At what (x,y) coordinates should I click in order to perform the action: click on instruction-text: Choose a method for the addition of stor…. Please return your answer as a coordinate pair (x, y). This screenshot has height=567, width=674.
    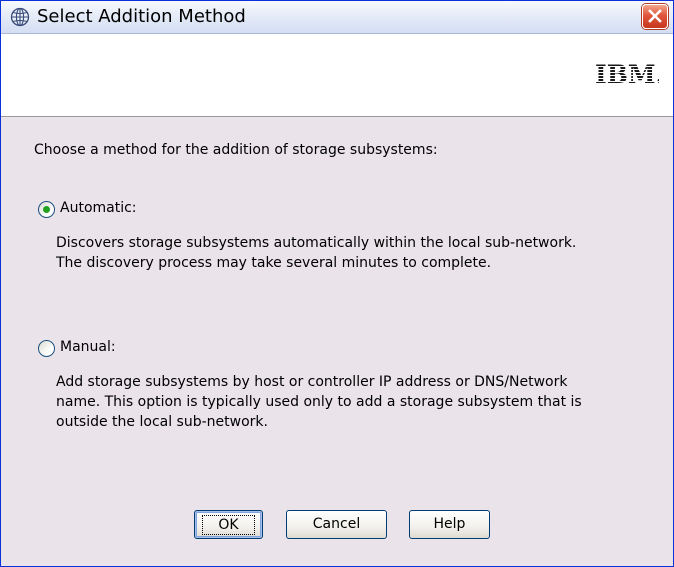
    Looking at the image, I should click on (236, 150).